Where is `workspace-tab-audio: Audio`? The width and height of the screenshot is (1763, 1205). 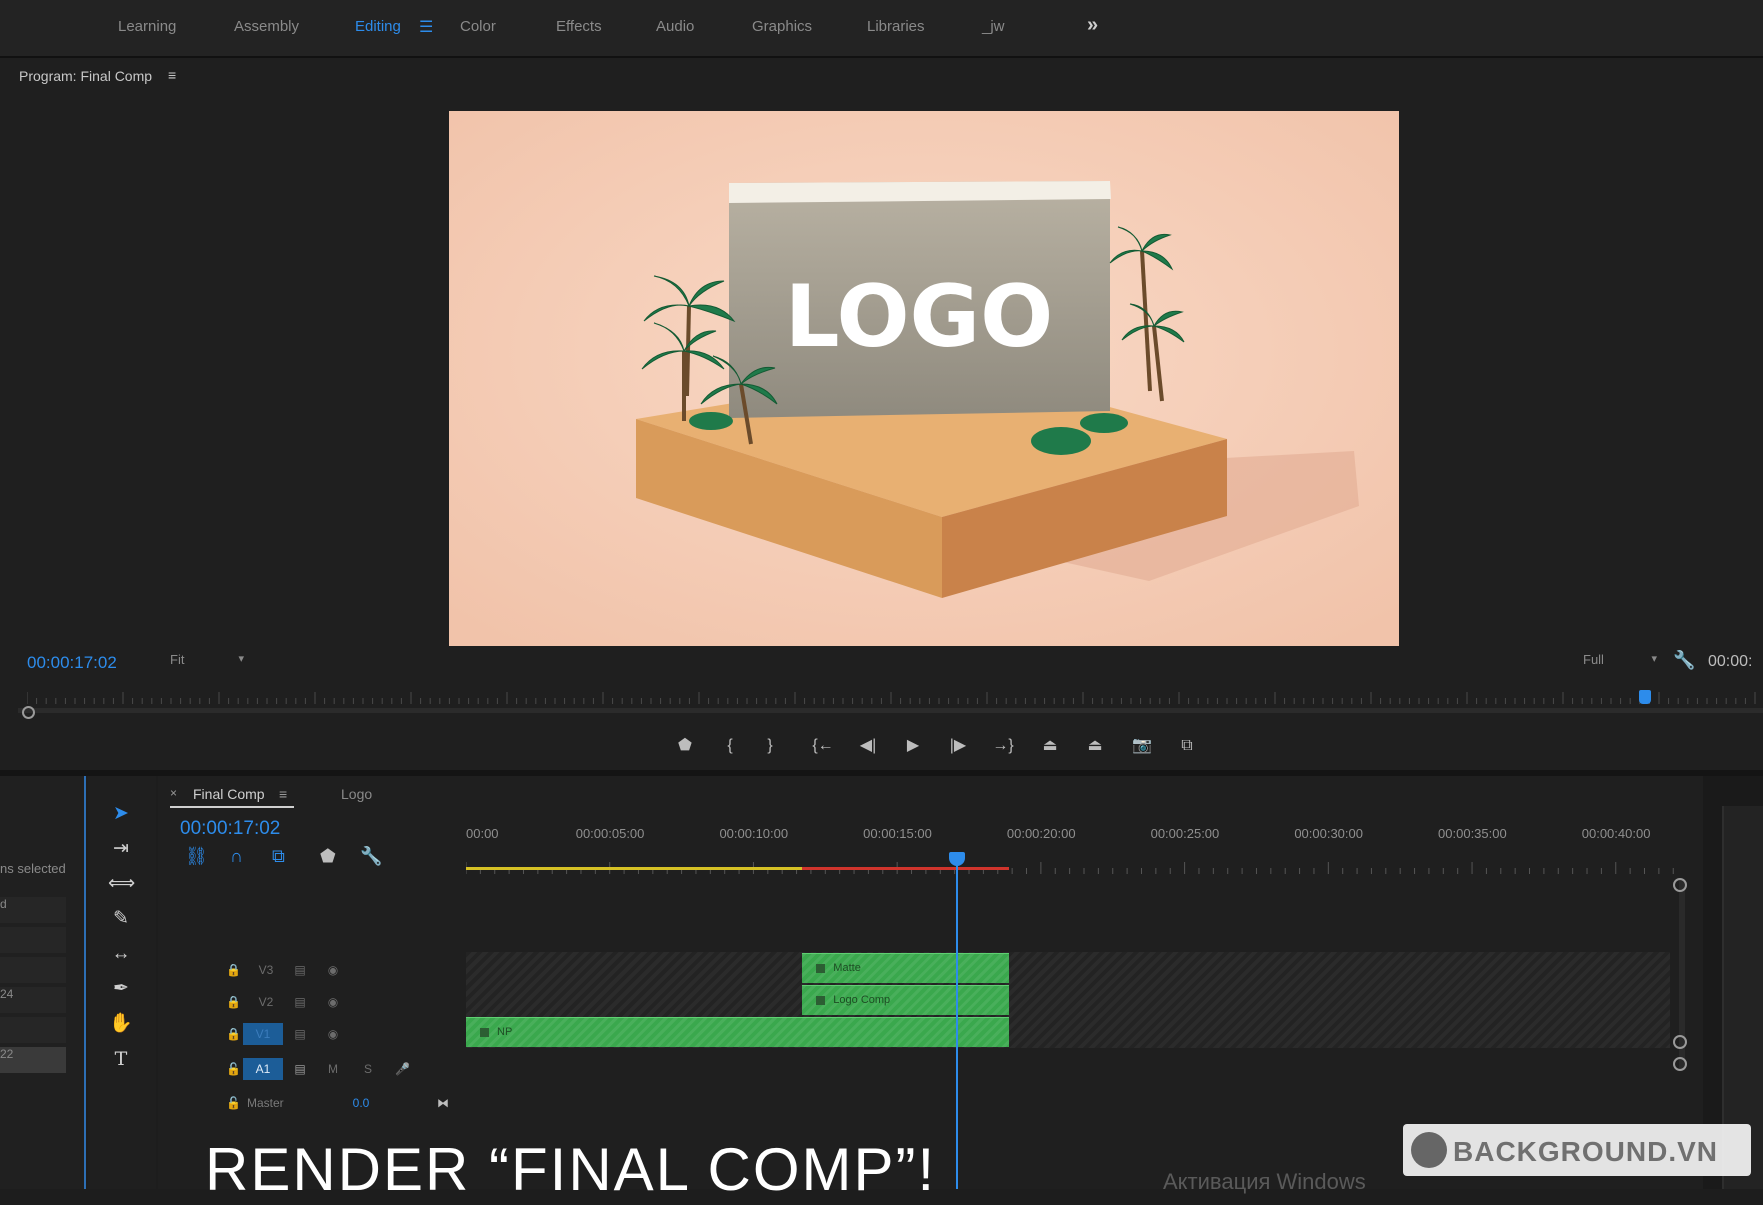 workspace-tab-audio: Audio is located at coordinates (675, 26).